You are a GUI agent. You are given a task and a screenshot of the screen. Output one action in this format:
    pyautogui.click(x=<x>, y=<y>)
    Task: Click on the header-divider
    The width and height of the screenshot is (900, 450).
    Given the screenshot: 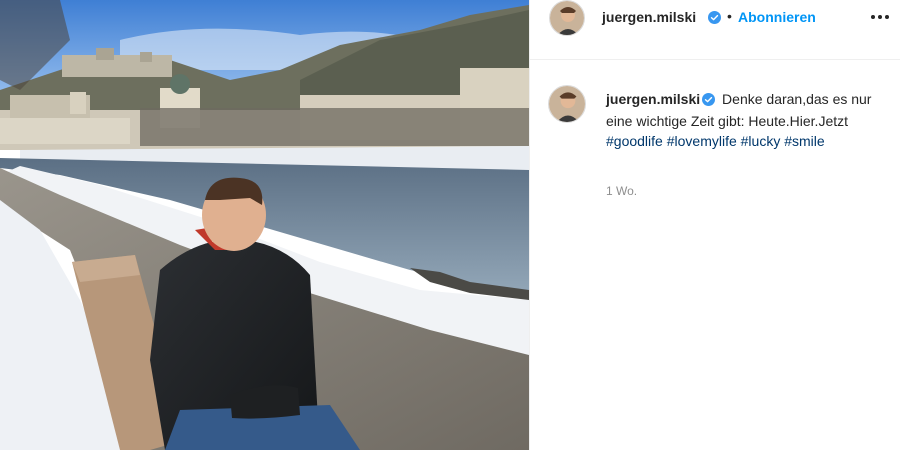 What is the action you would take?
    pyautogui.click(x=715, y=59)
    